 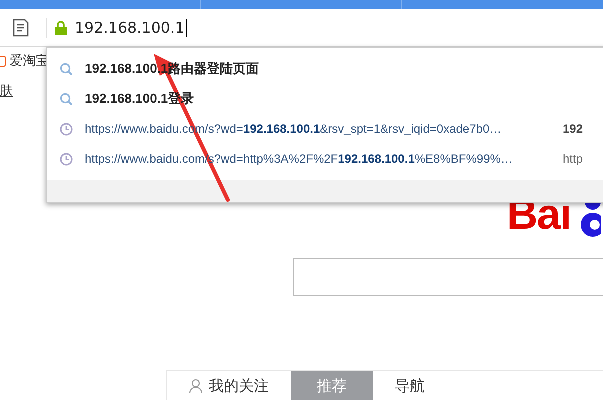 What do you see at coordinates (21, 27) in the screenshot?
I see `page-icon` at bounding box center [21, 27].